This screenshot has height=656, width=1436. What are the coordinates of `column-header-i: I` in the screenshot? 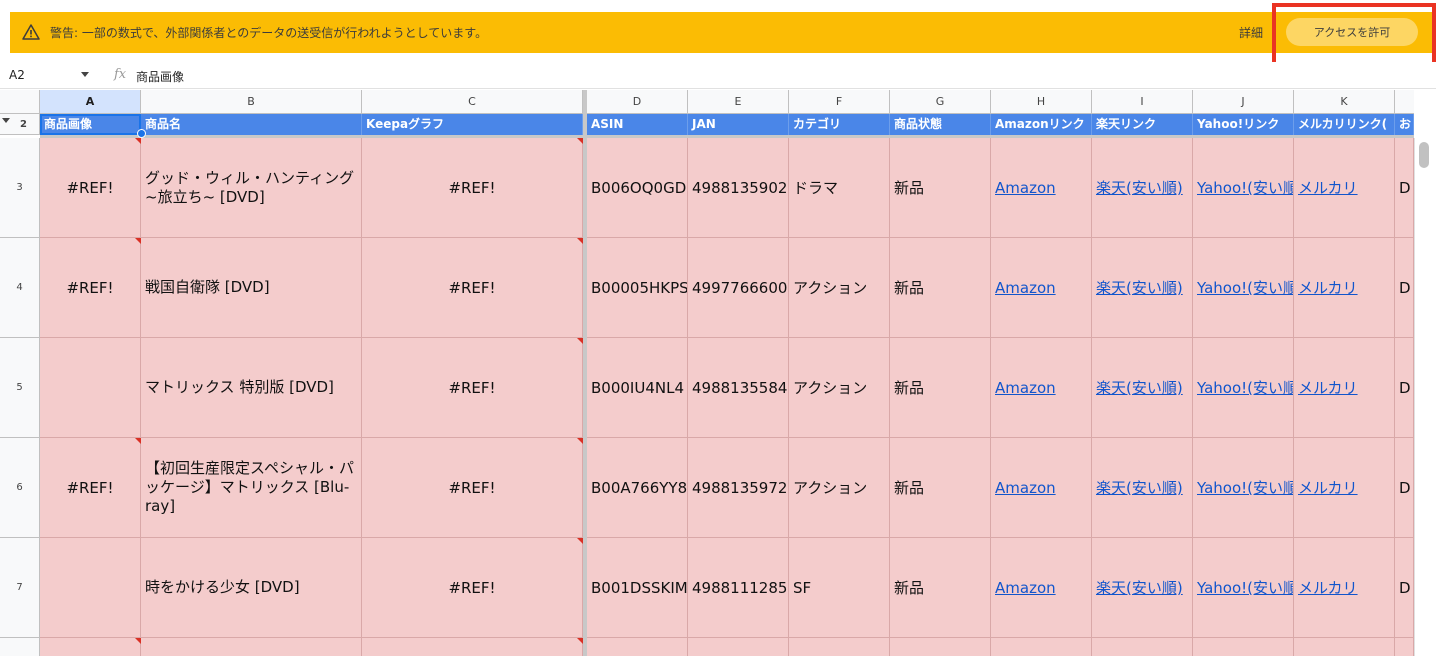 It's located at (1142, 102).